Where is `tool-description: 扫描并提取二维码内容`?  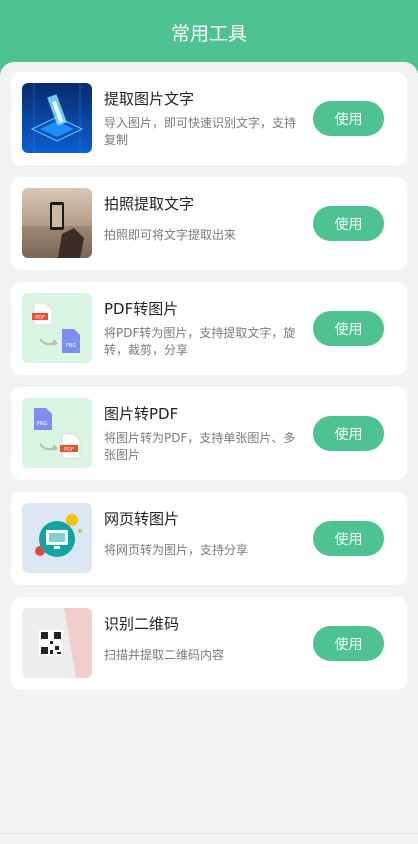 tool-description: 扫描并提取二维码内容 is located at coordinates (164, 655).